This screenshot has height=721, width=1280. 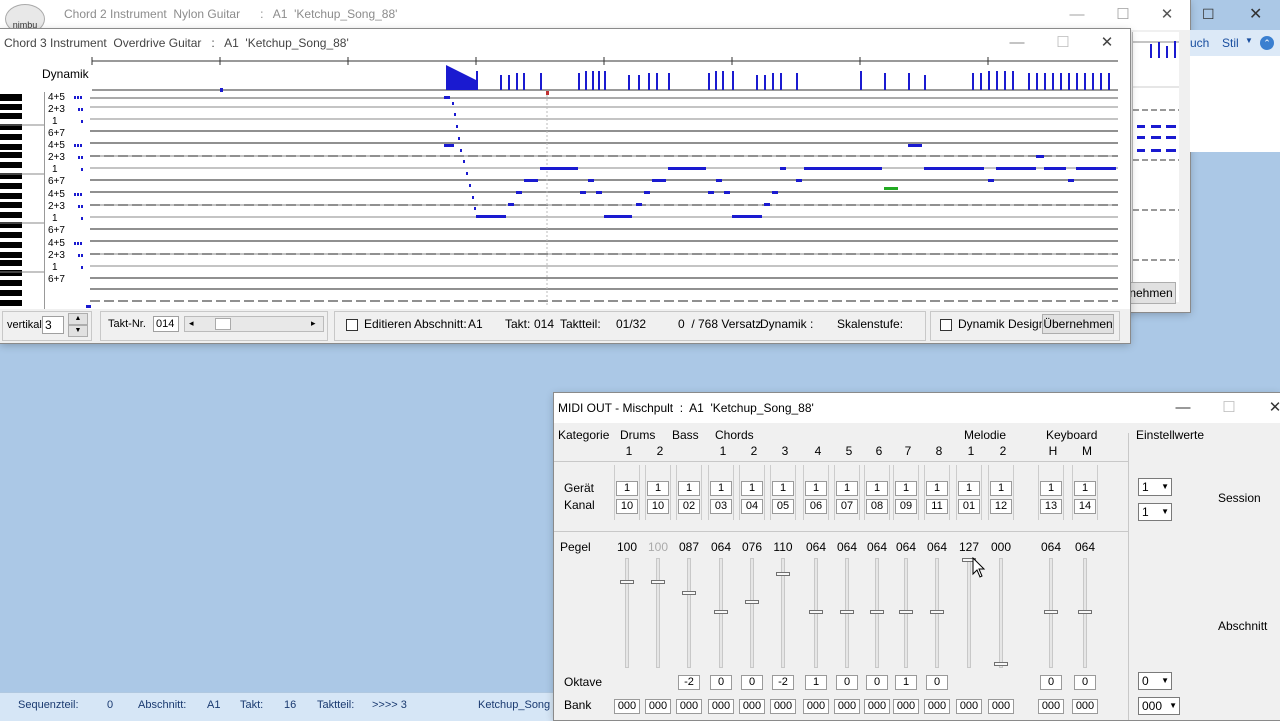 What do you see at coordinates (166, 324) in the screenshot?
I see `takt-nr-input: 014` at bounding box center [166, 324].